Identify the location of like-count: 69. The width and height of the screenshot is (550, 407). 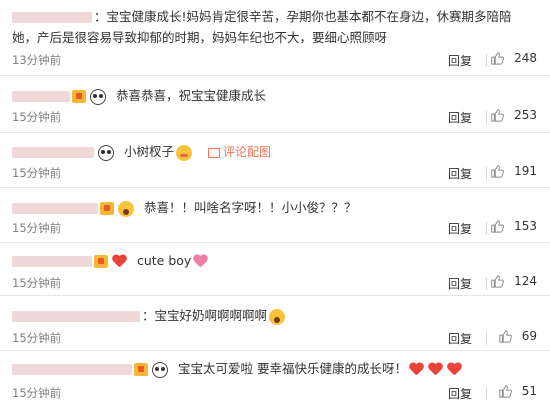
(529, 336).